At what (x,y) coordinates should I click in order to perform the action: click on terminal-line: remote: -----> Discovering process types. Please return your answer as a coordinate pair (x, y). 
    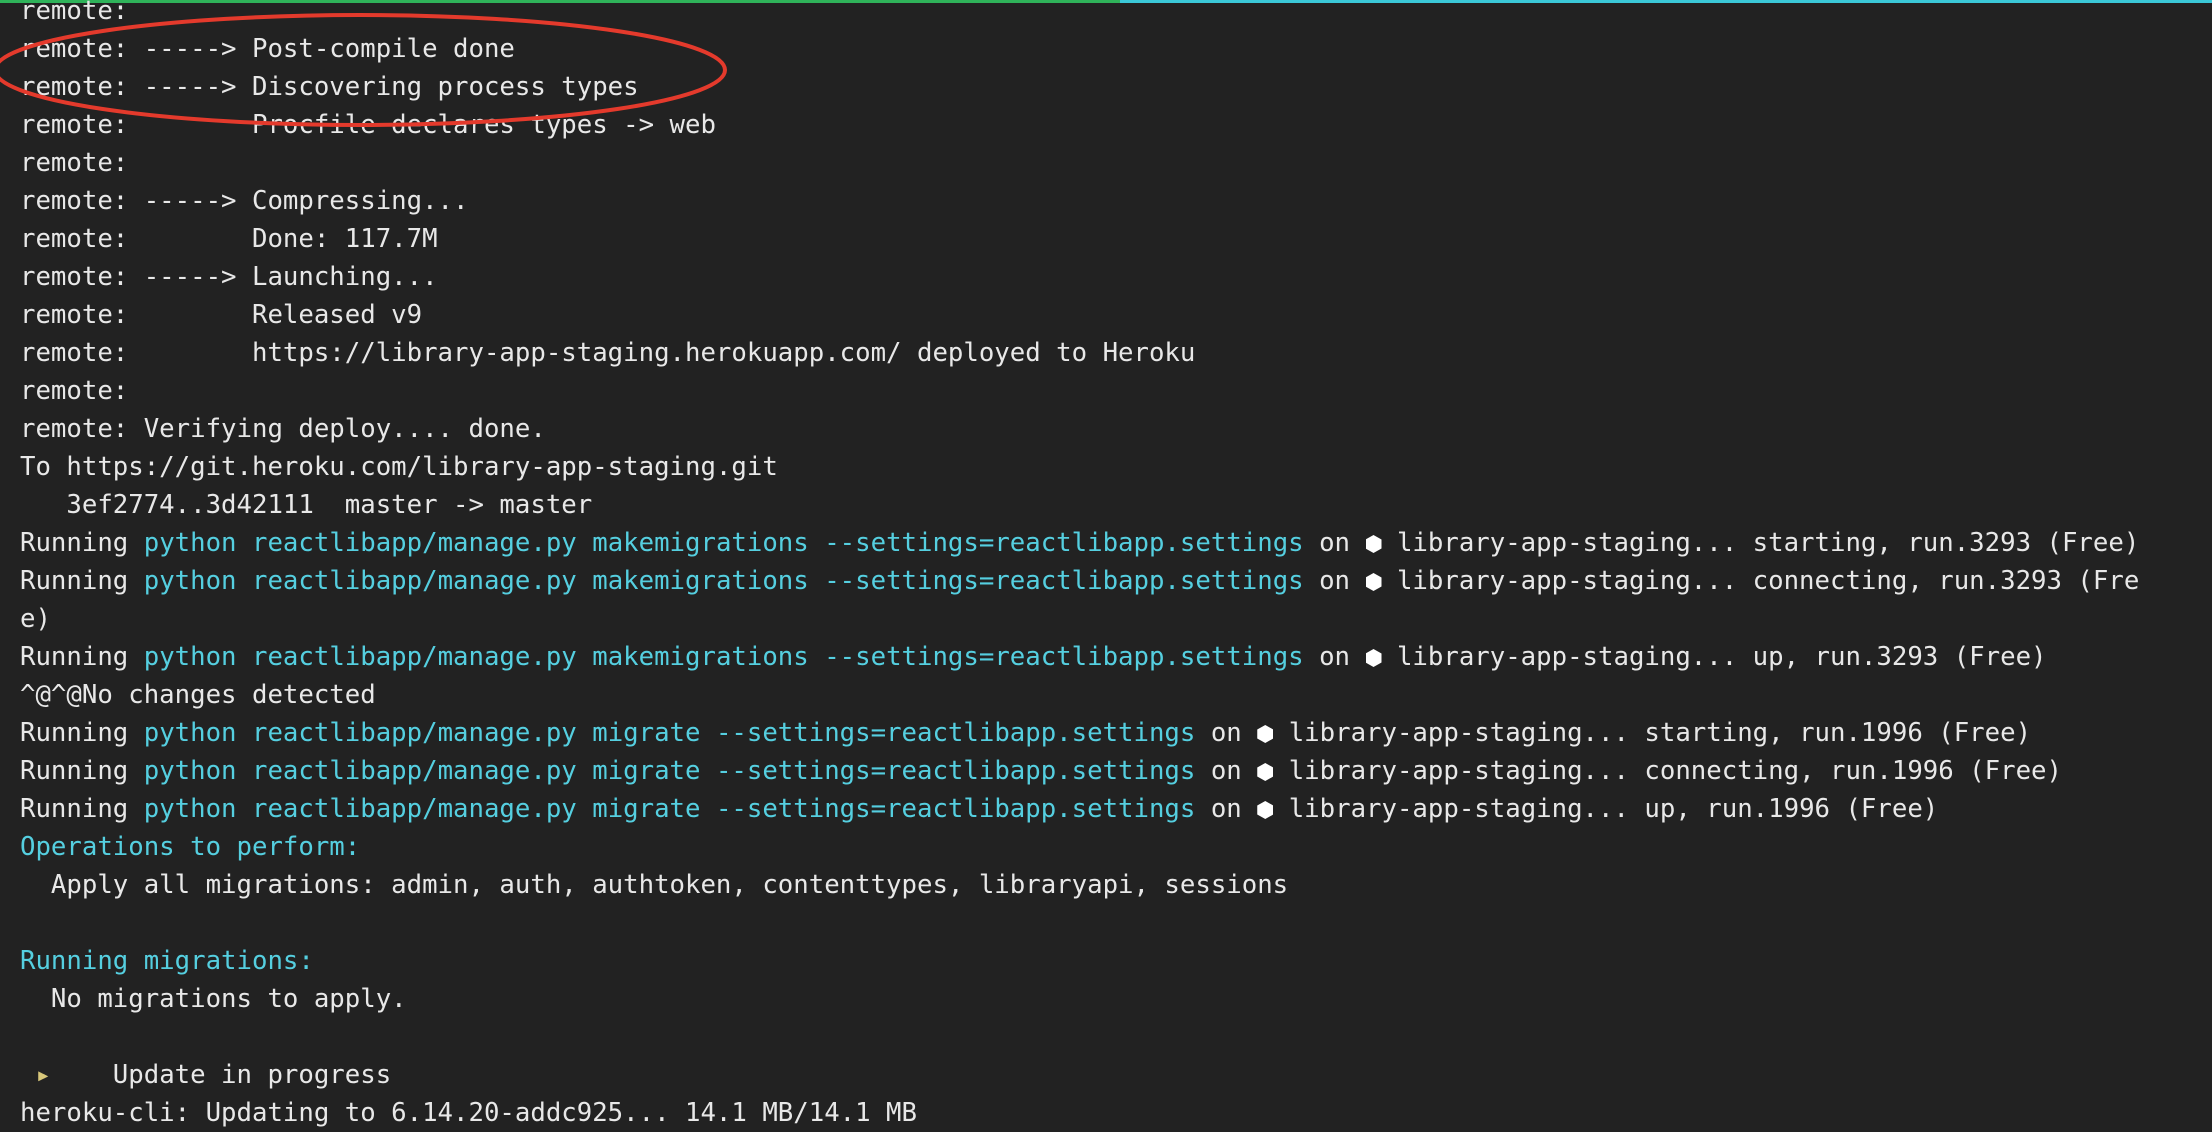
    Looking at the image, I should click on (329, 87).